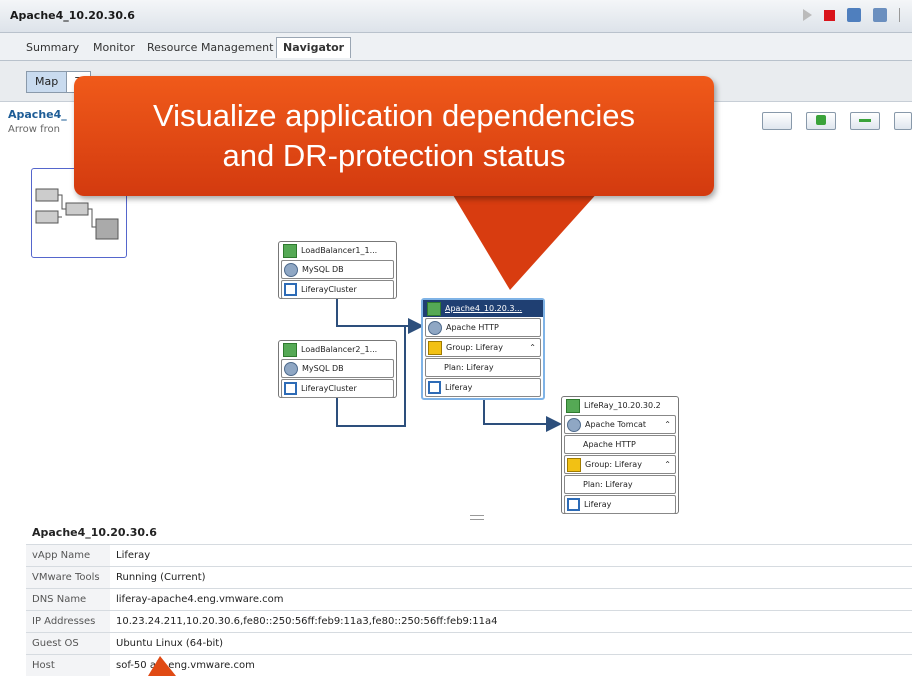  What do you see at coordinates (394, 155) in the screenshot?
I see `callout-line2: and DR-protection status` at bounding box center [394, 155].